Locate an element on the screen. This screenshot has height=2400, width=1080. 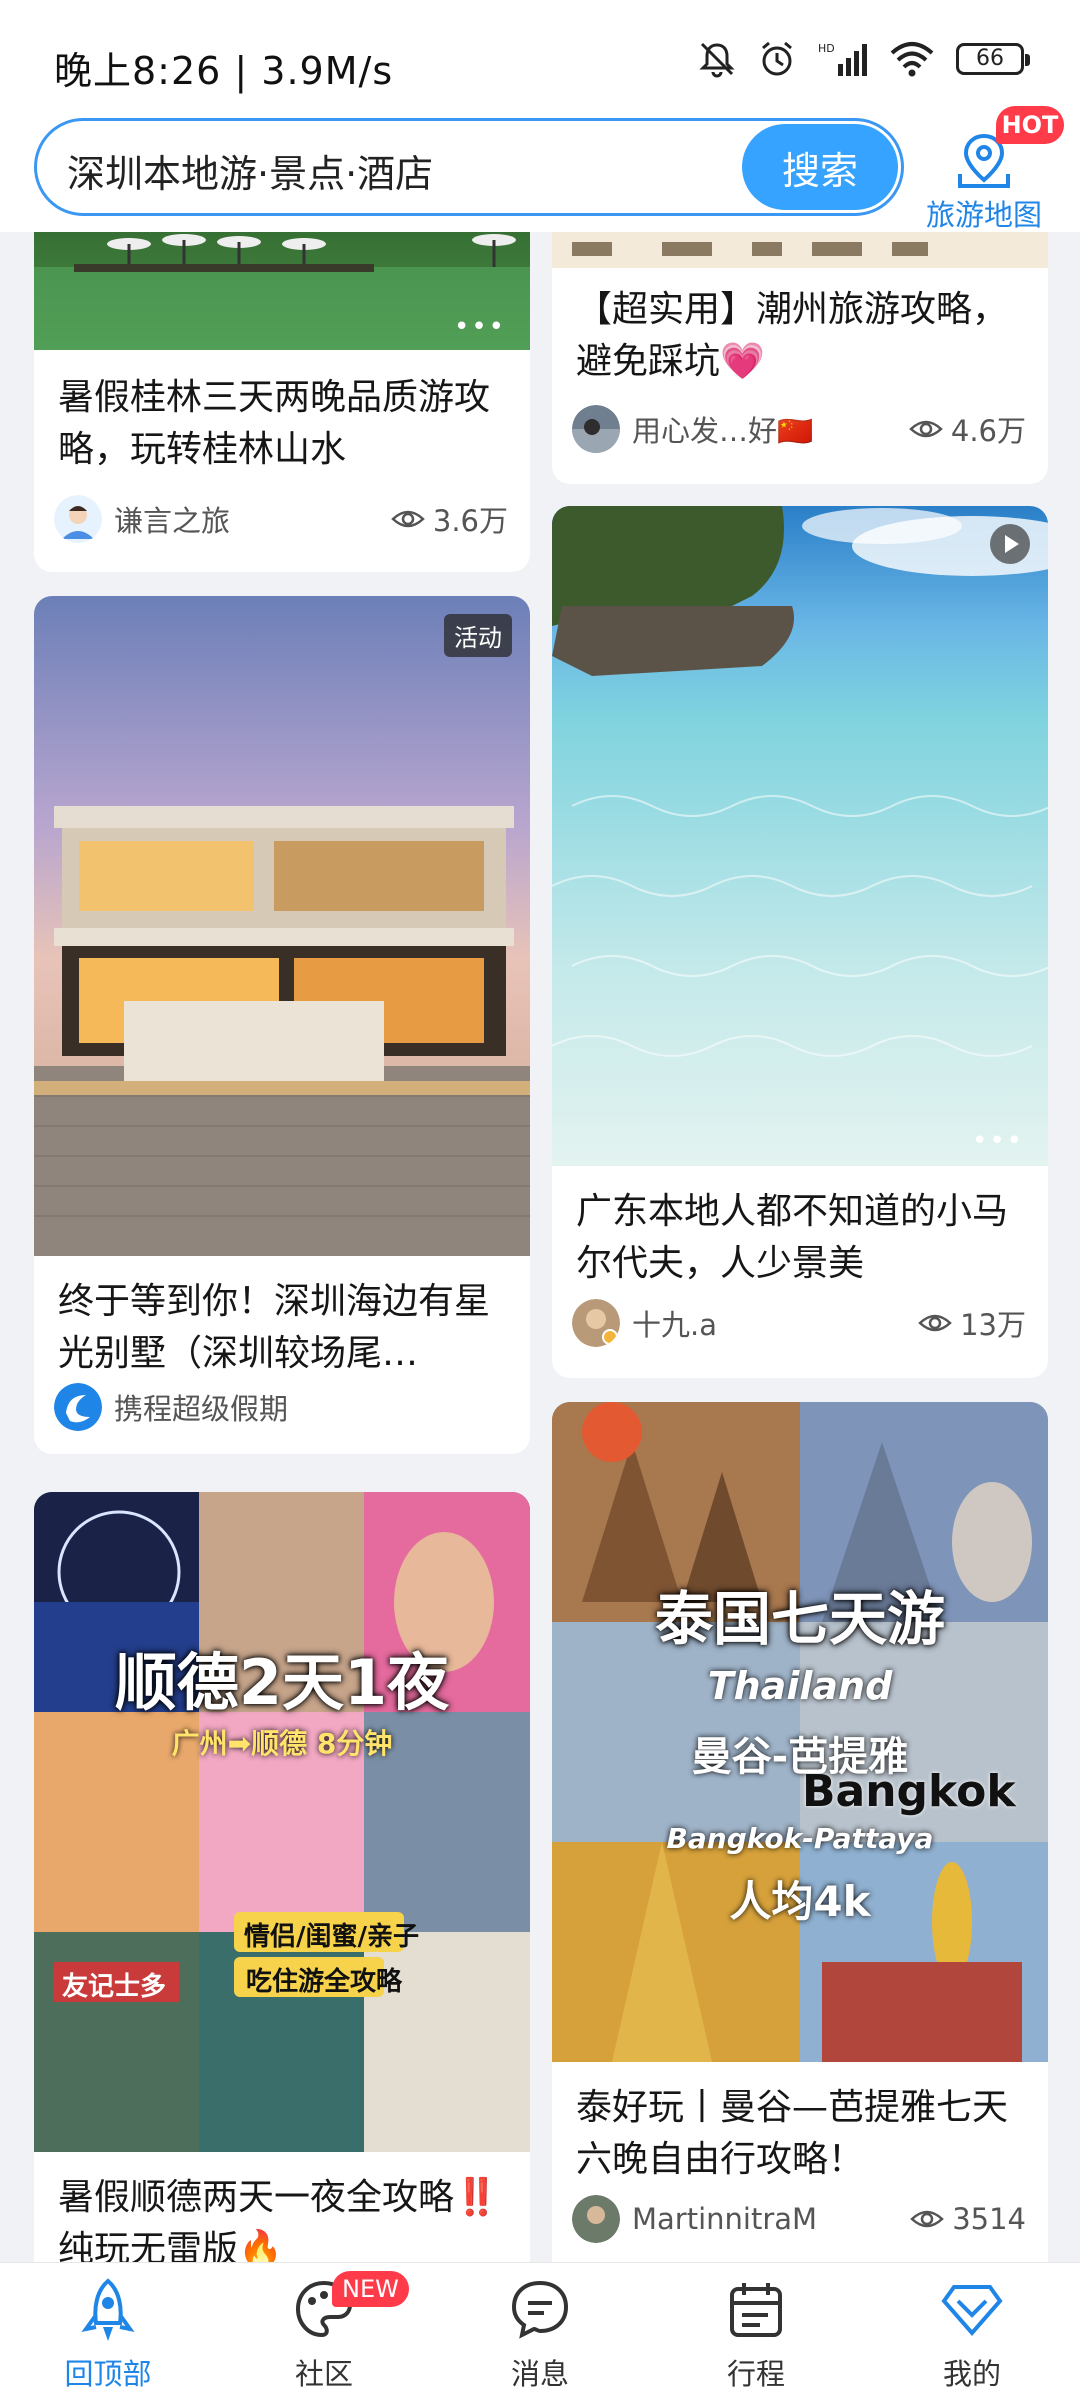
travel-map-label: 旅游地图 is located at coordinates (984, 215).